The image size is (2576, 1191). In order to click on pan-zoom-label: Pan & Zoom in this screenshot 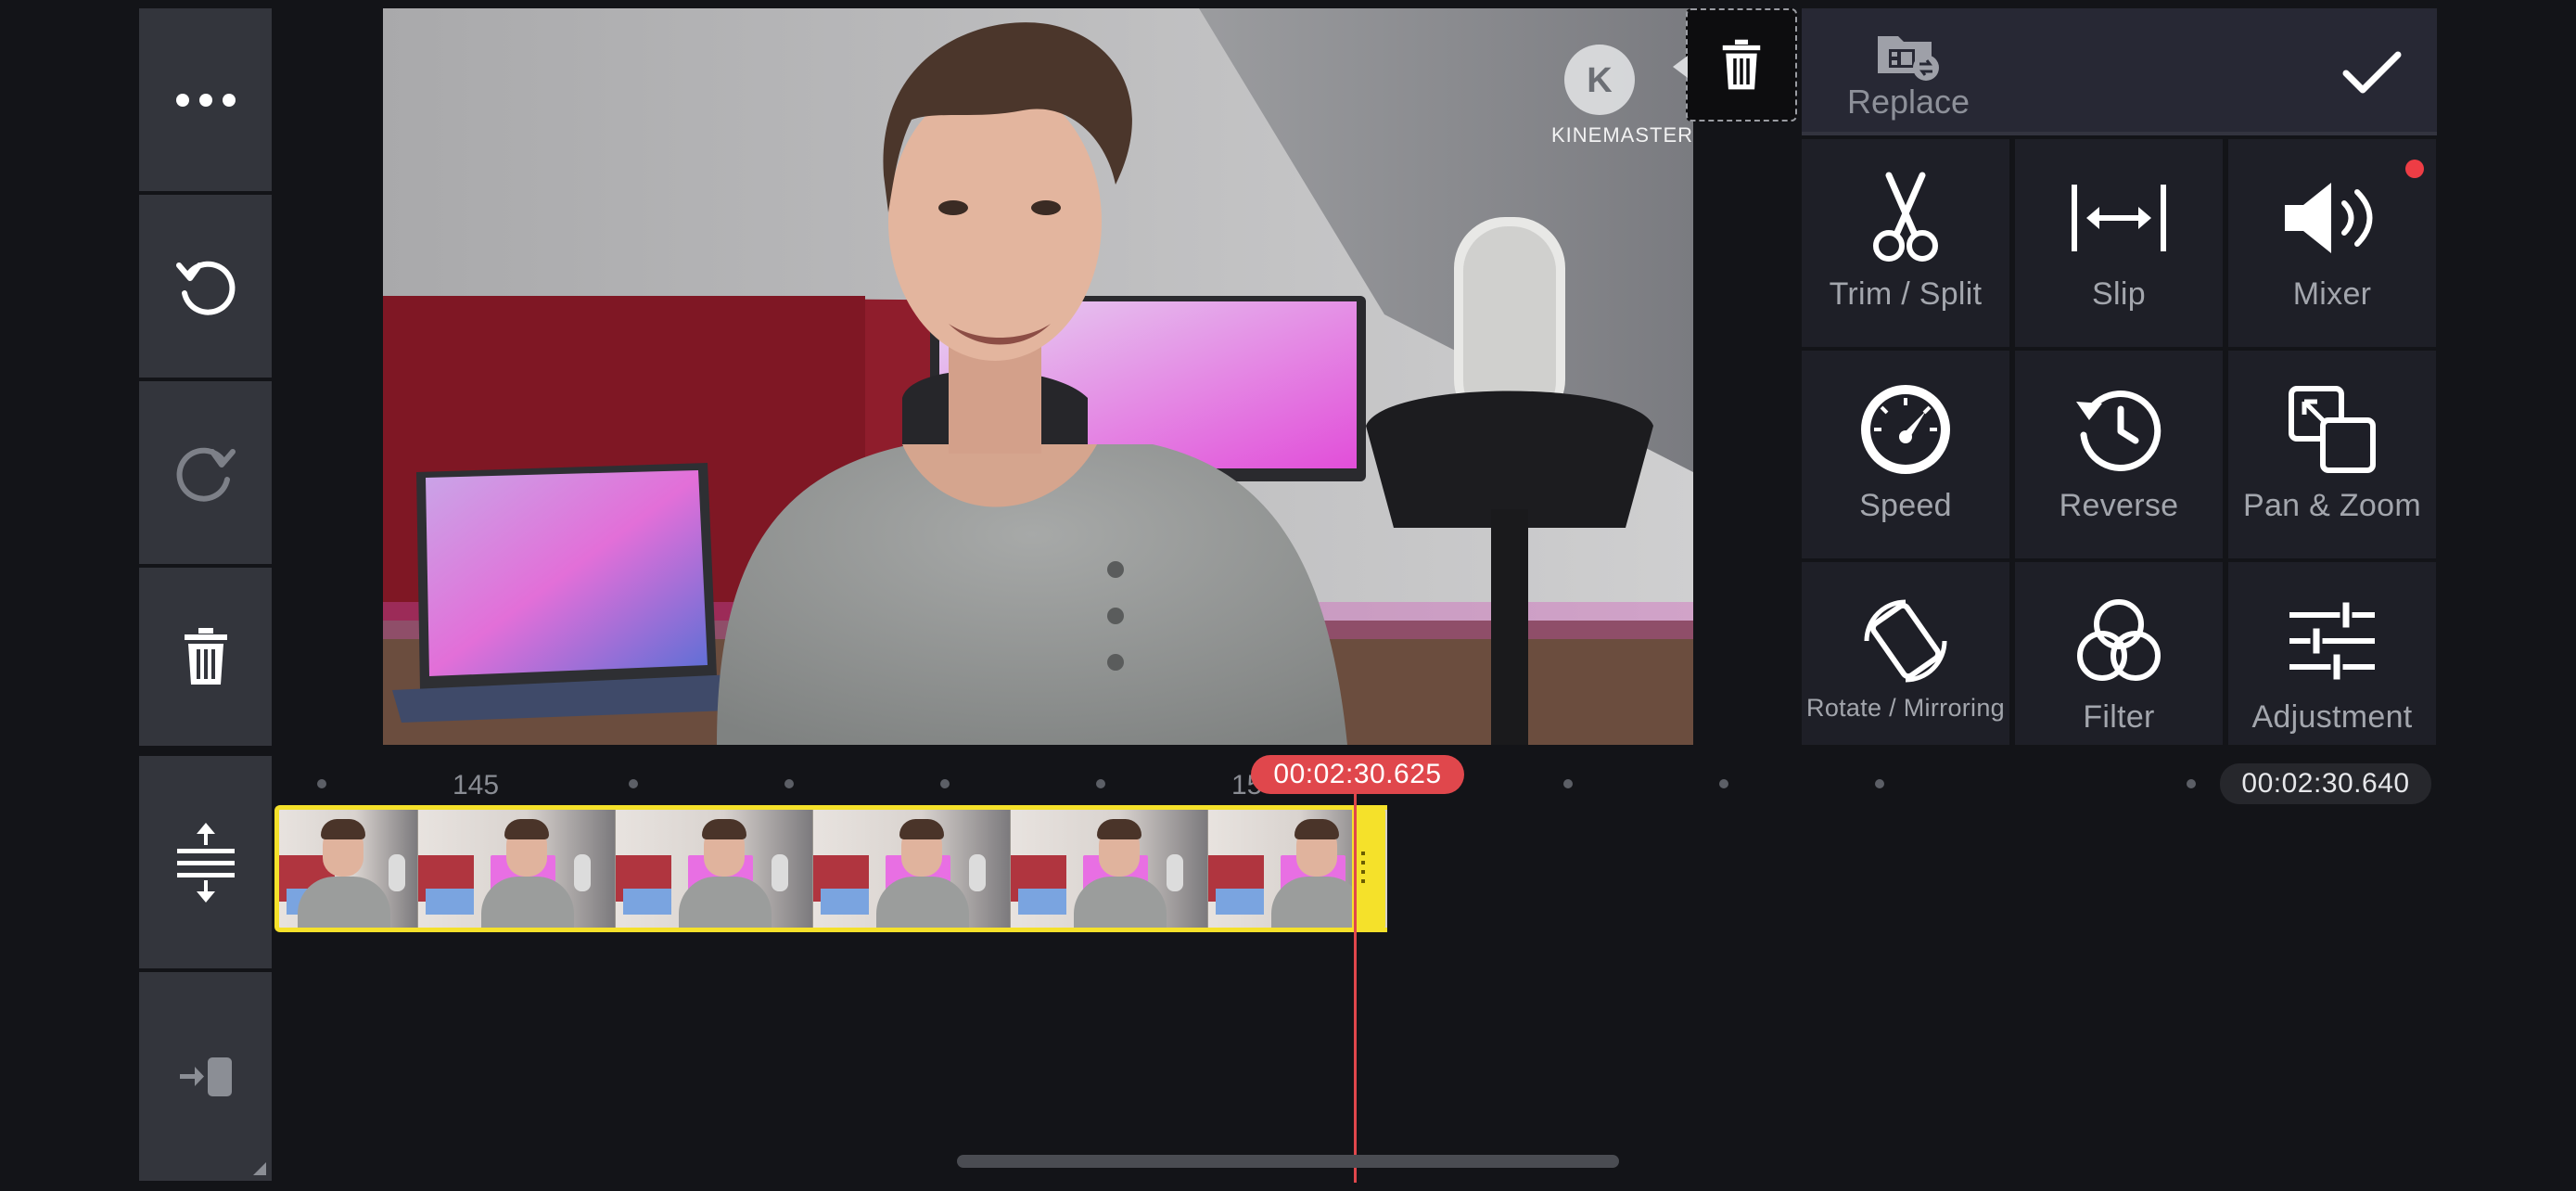, I will do `click(2332, 505)`.